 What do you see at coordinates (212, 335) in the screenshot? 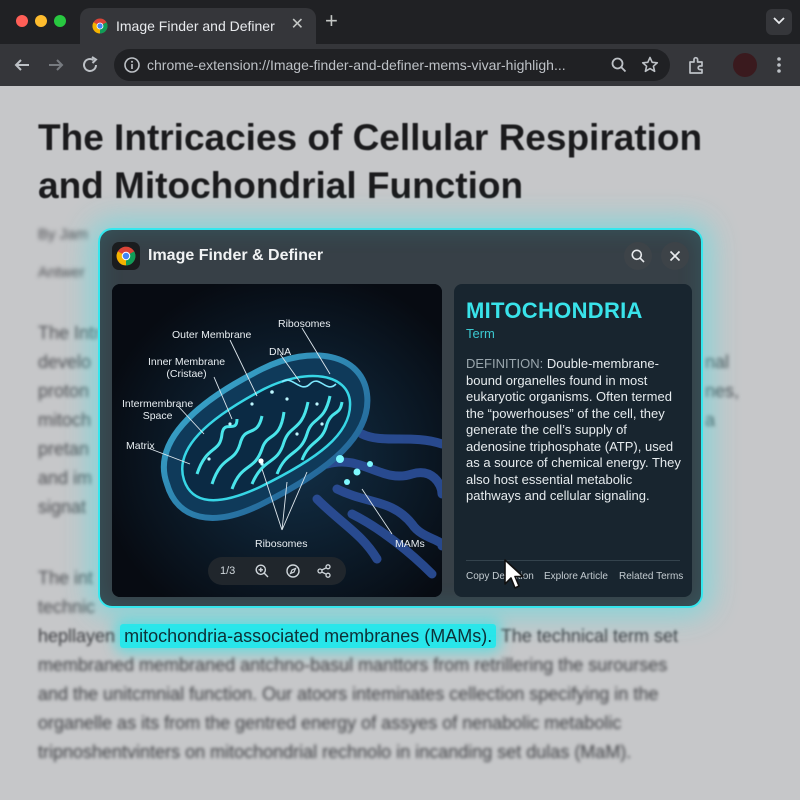
I see `label-outer-membrane: Outer Membrane` at bounding box center [212, 335].